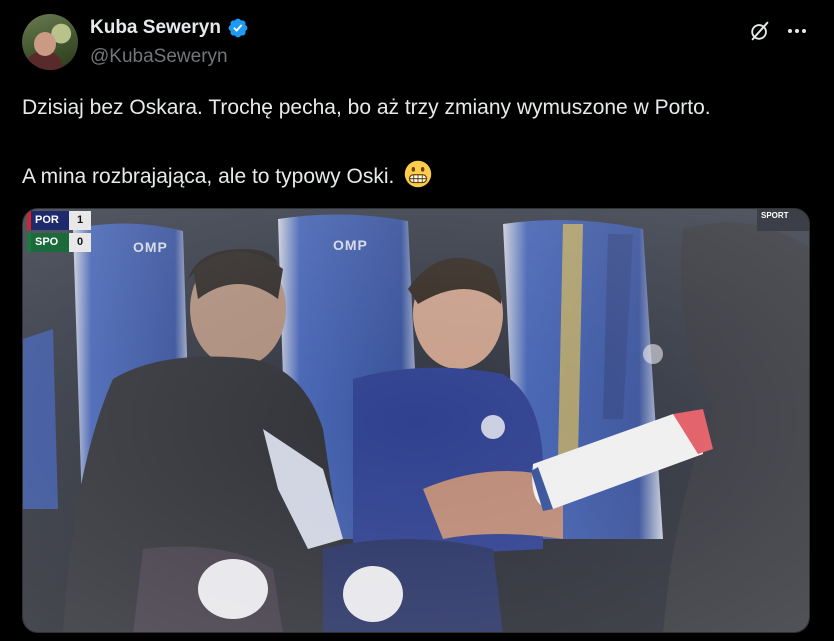  What do you see at coordinates (238, 28) in the screenshot?
I see `verified-badge-icon` at bounding box center [238, 28].